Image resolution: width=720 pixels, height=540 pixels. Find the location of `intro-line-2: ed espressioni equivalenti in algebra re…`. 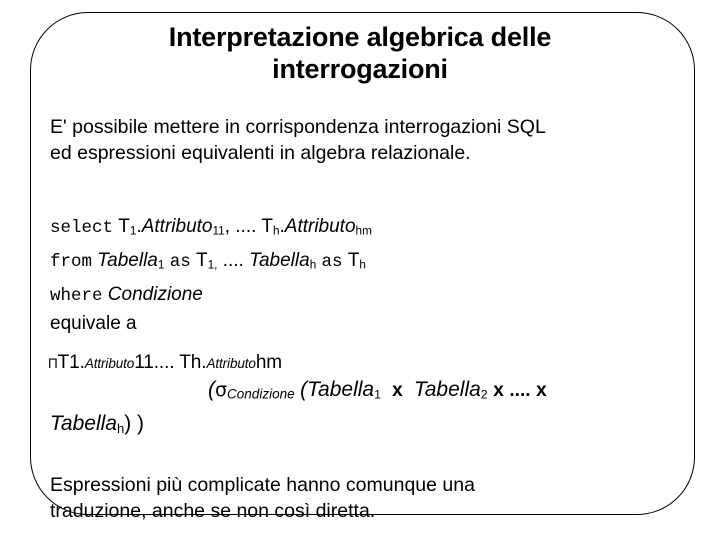

intro-line-2: ed espressioni equivalenti in algebra re… is located at coordinates (260, 152).